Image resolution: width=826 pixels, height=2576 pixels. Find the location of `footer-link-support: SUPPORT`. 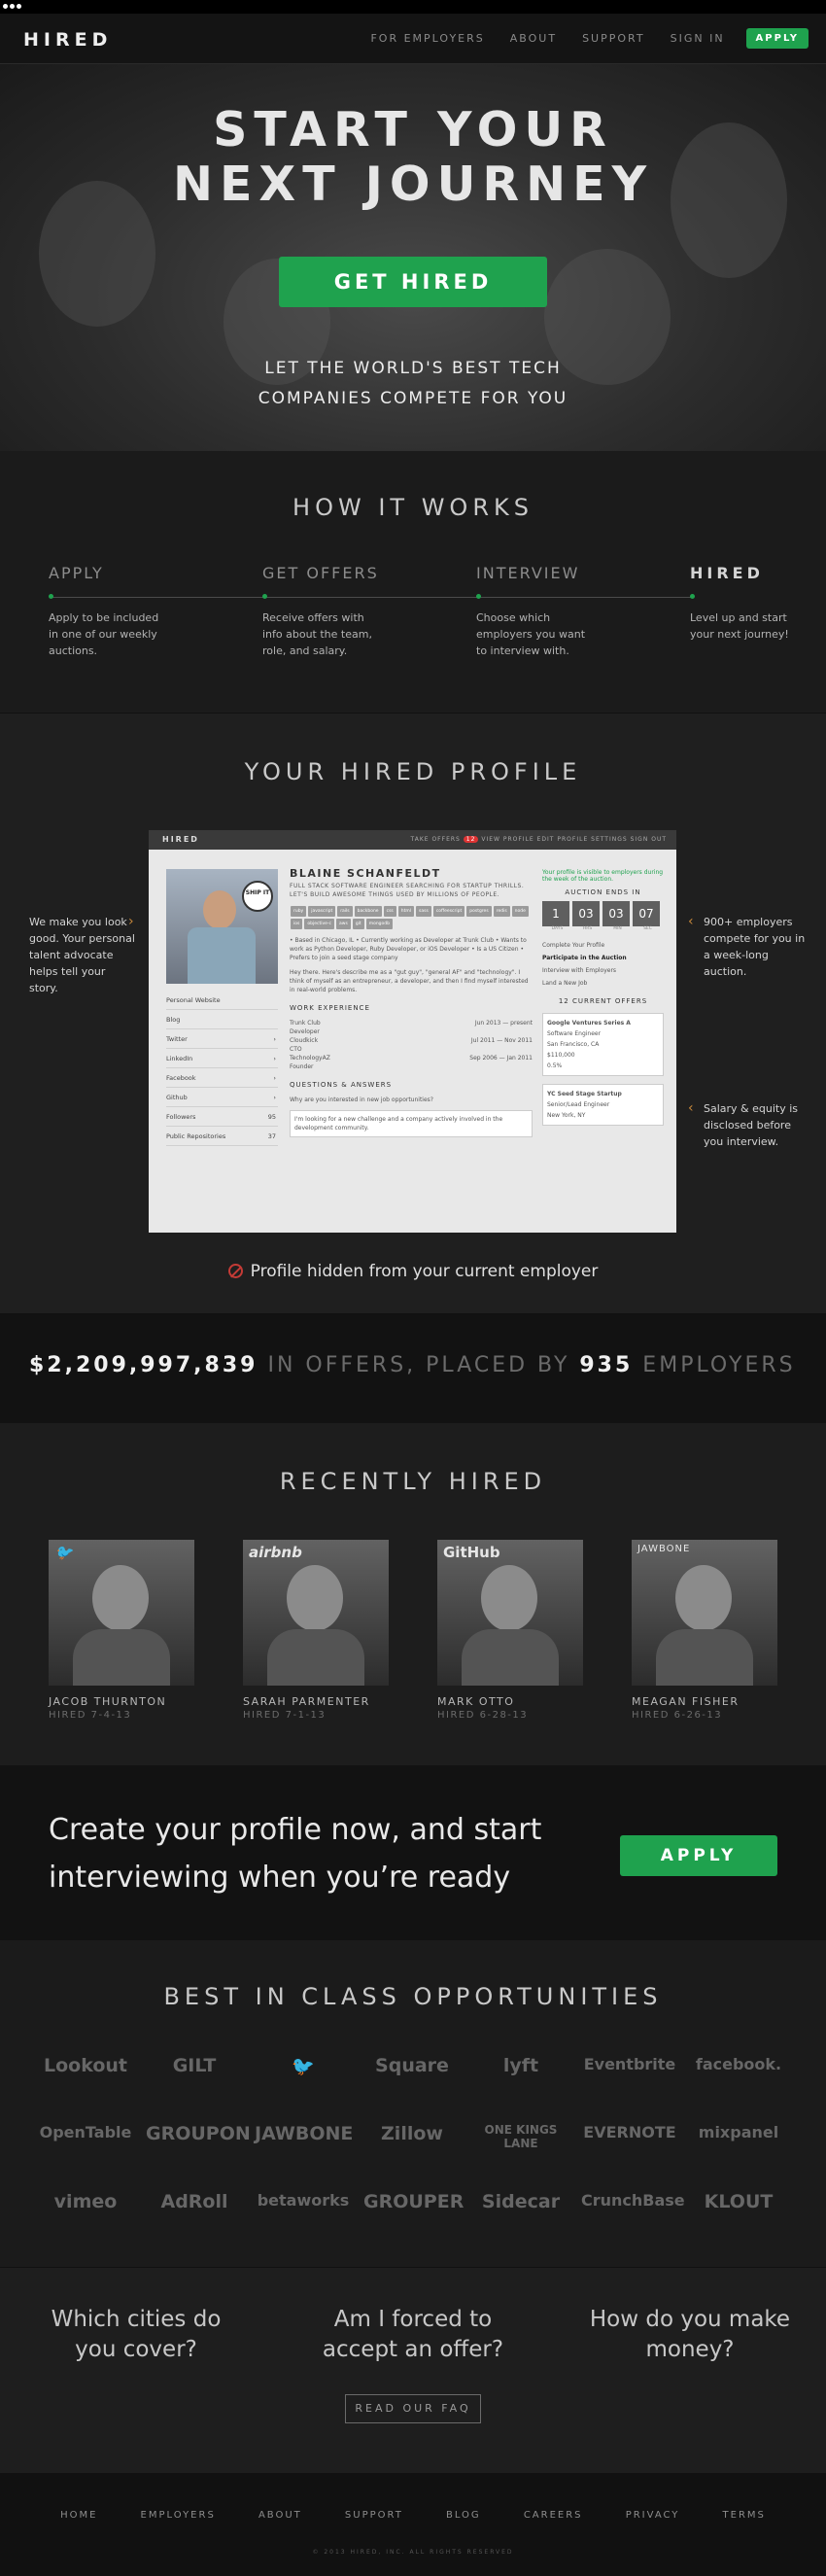

footer-link-support: SUPPORT is located at coordinates (374, 2515).